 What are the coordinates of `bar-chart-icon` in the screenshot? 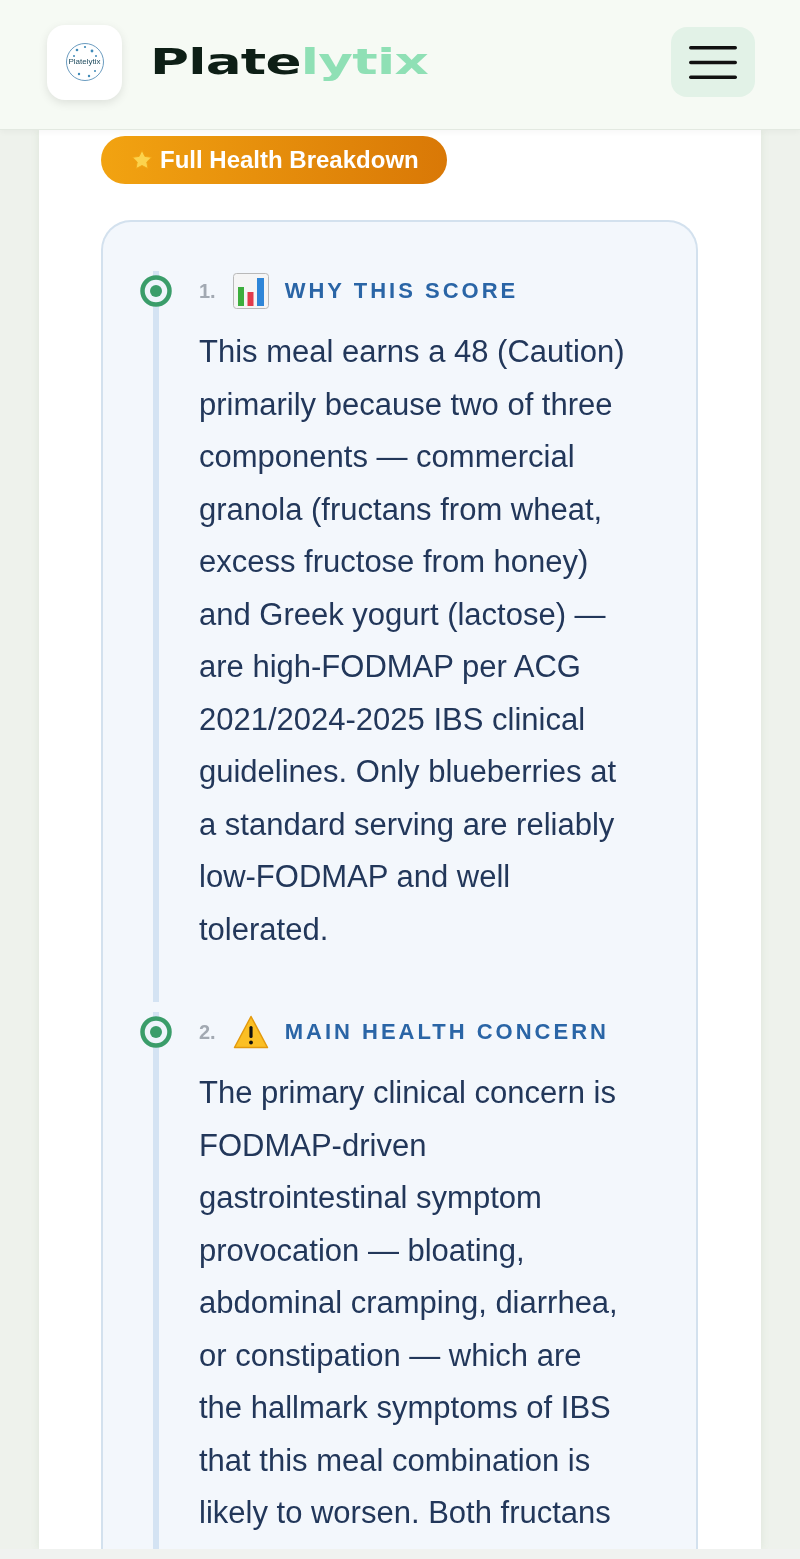 It's located at (250, 291).